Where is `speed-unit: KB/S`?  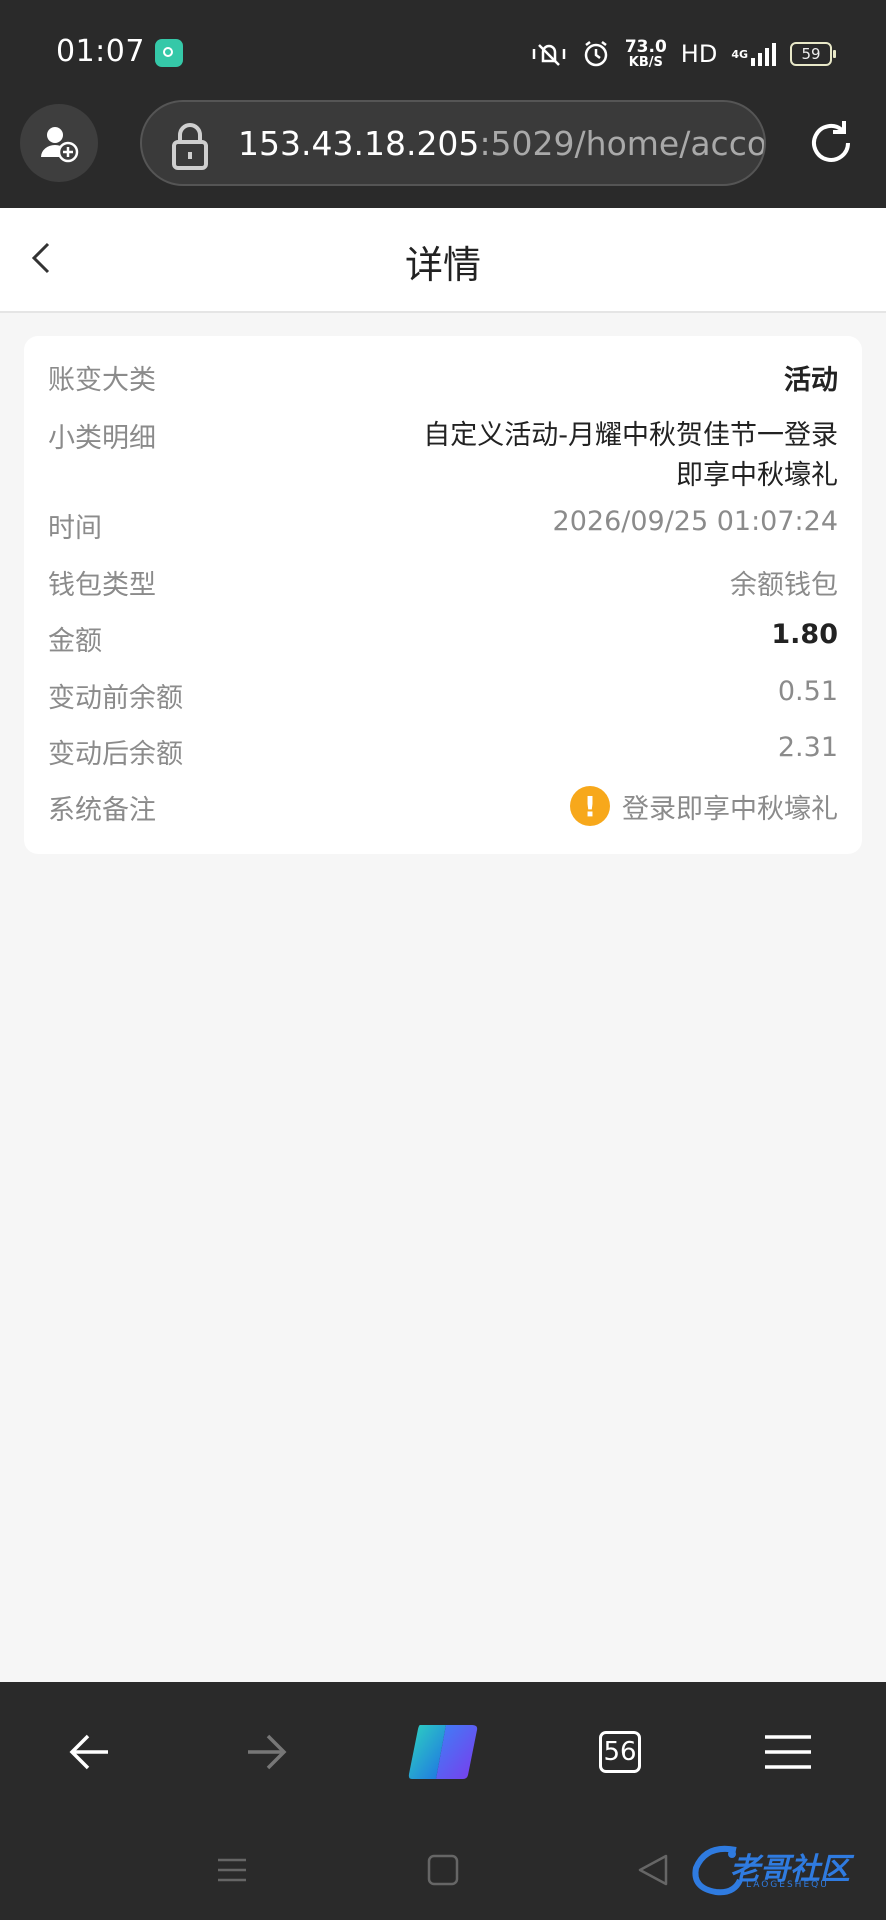
speed-unit: KB/S is located at coordinates (645, 62).